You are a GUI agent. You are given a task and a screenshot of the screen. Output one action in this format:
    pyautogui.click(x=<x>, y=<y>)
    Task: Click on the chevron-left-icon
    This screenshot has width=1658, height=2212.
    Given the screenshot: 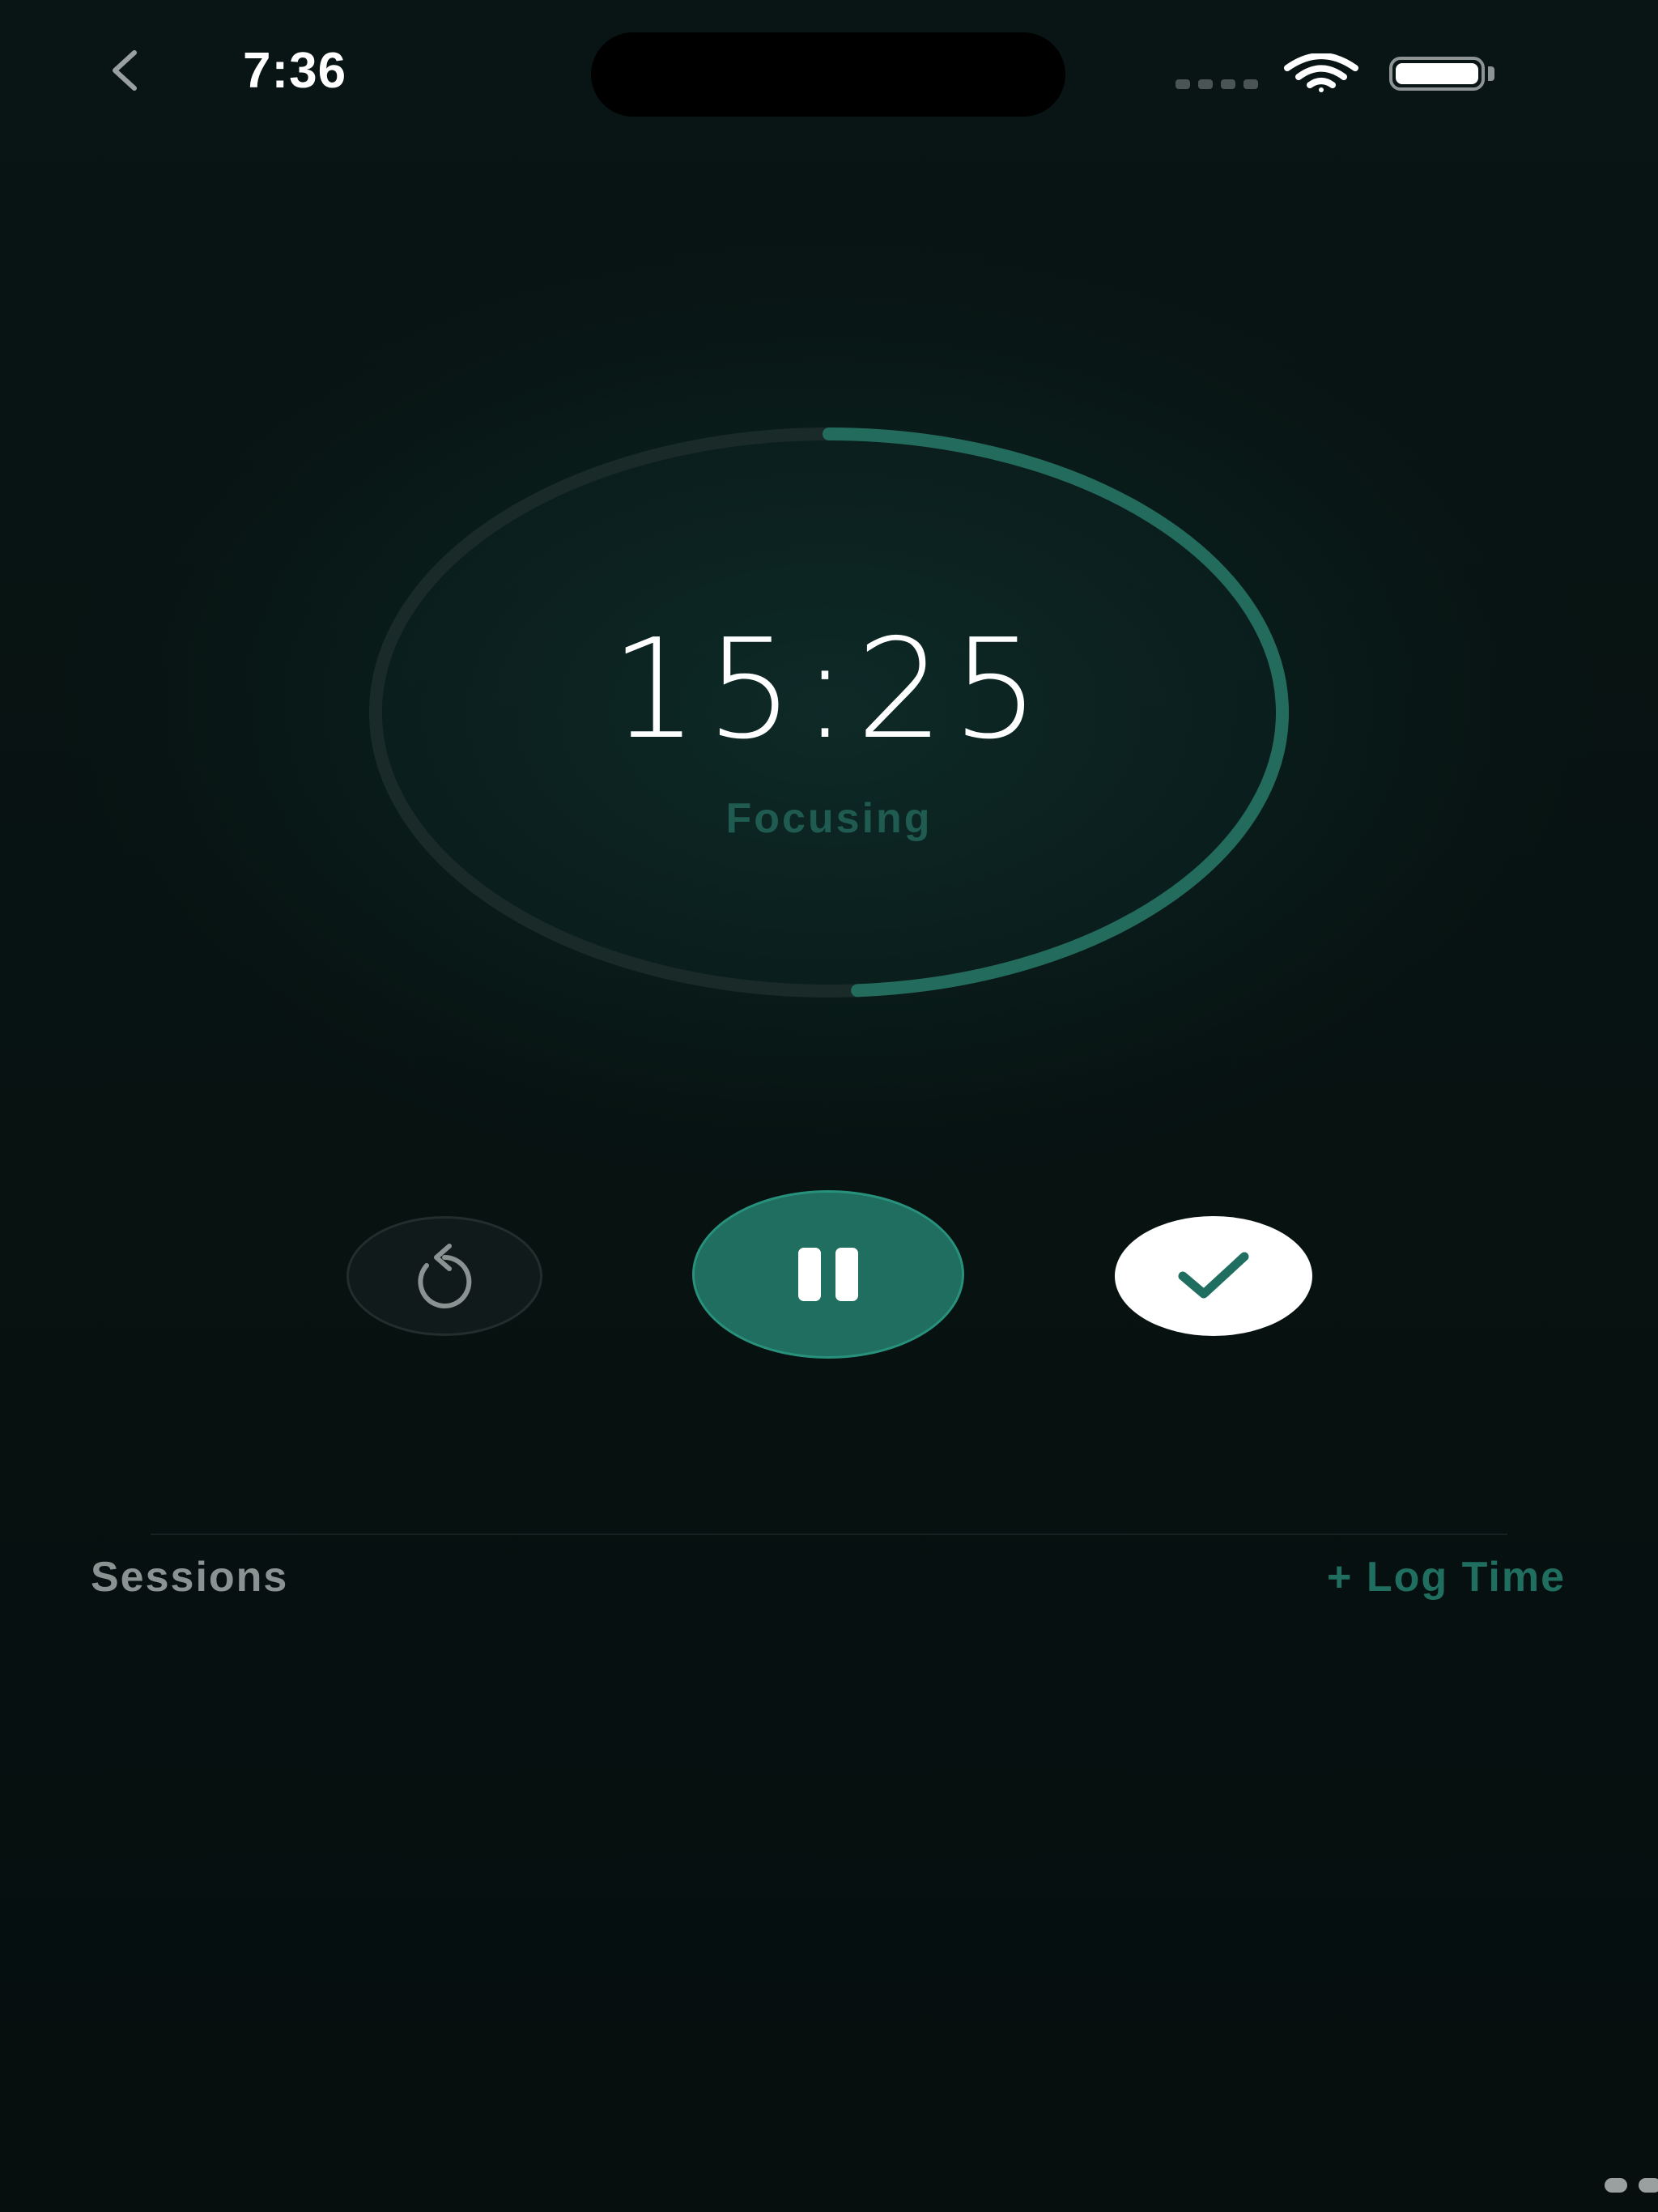 What is the action you would take?
    pyautogui.click(x=125, y=71)
    